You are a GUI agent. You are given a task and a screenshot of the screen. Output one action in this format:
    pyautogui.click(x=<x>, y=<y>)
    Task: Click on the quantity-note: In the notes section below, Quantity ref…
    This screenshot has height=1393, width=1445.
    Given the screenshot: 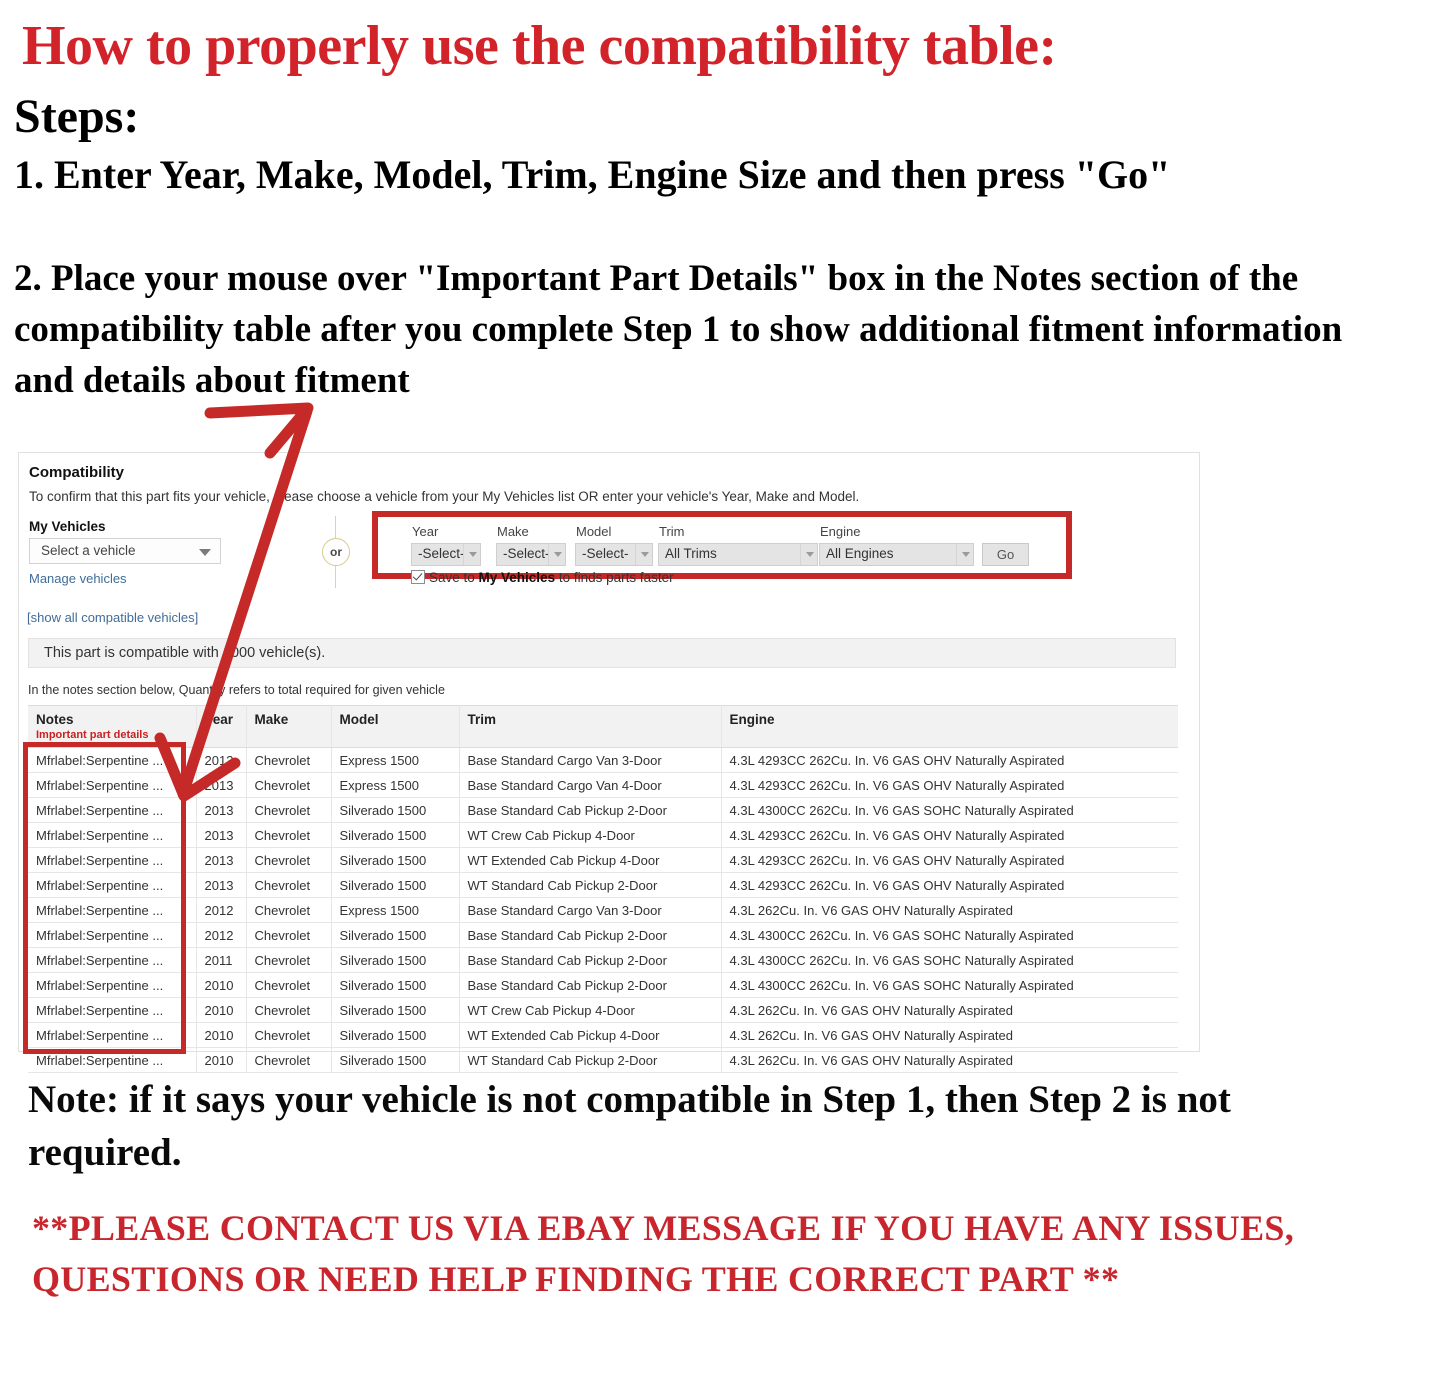 What is the action you would take?
    pyautogui.click(x=236, y=690)
    